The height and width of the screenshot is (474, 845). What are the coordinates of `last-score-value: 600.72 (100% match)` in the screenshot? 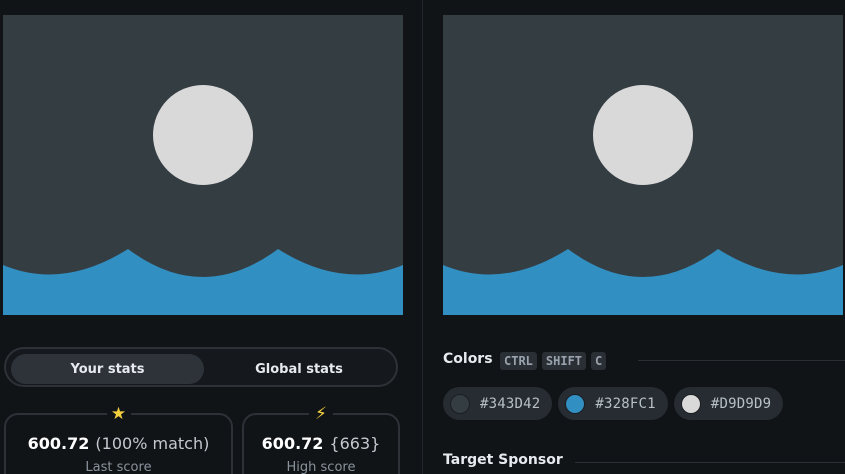 It's located at (118, 443).